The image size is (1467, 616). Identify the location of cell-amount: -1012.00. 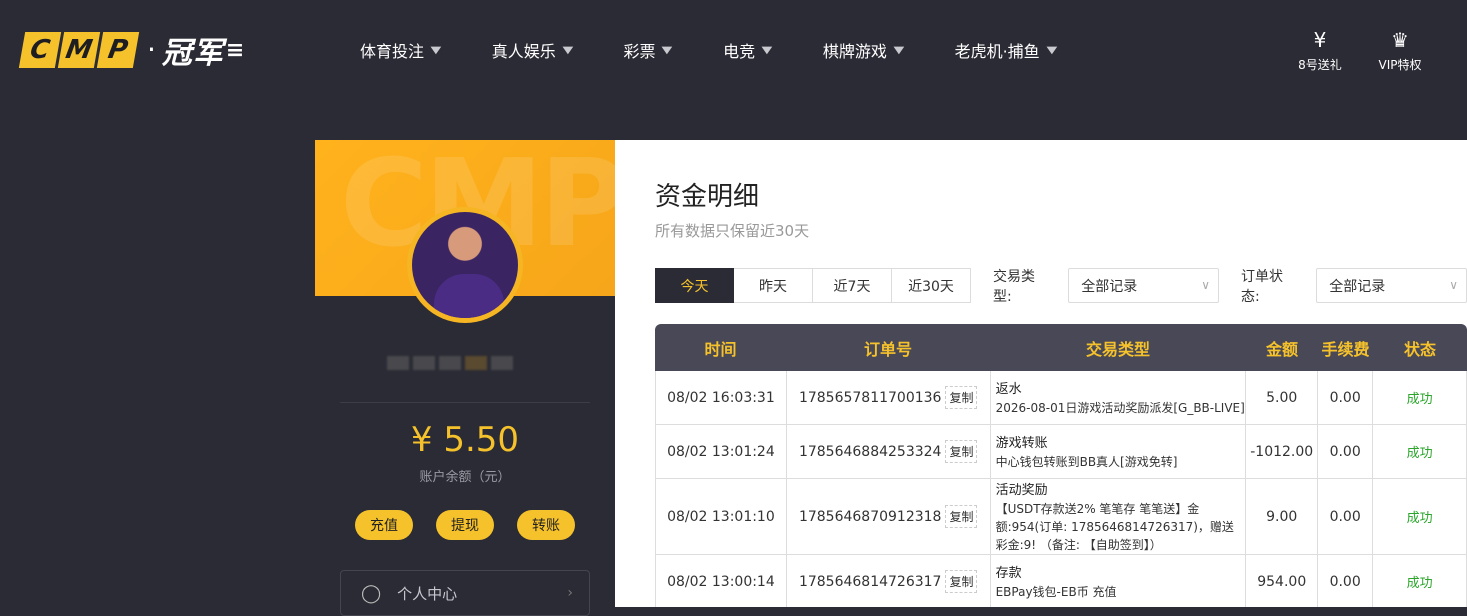
(1282, 451).